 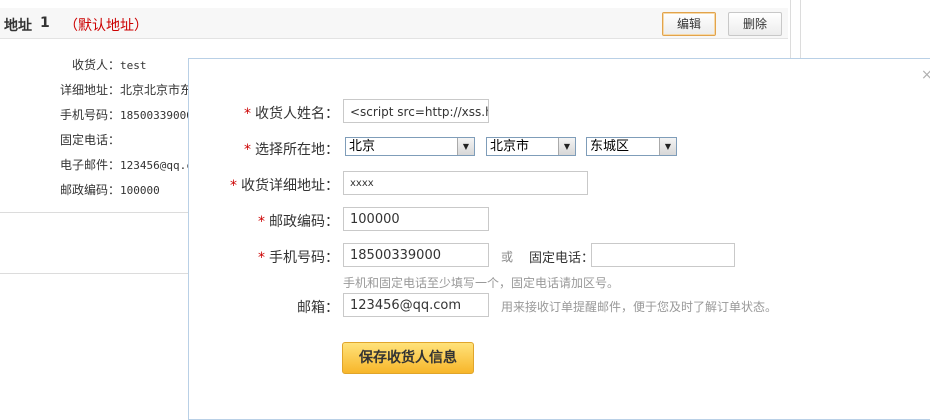 I want to click on save-receiver-button: 保存收货人信息, so click(x=408, y=358).